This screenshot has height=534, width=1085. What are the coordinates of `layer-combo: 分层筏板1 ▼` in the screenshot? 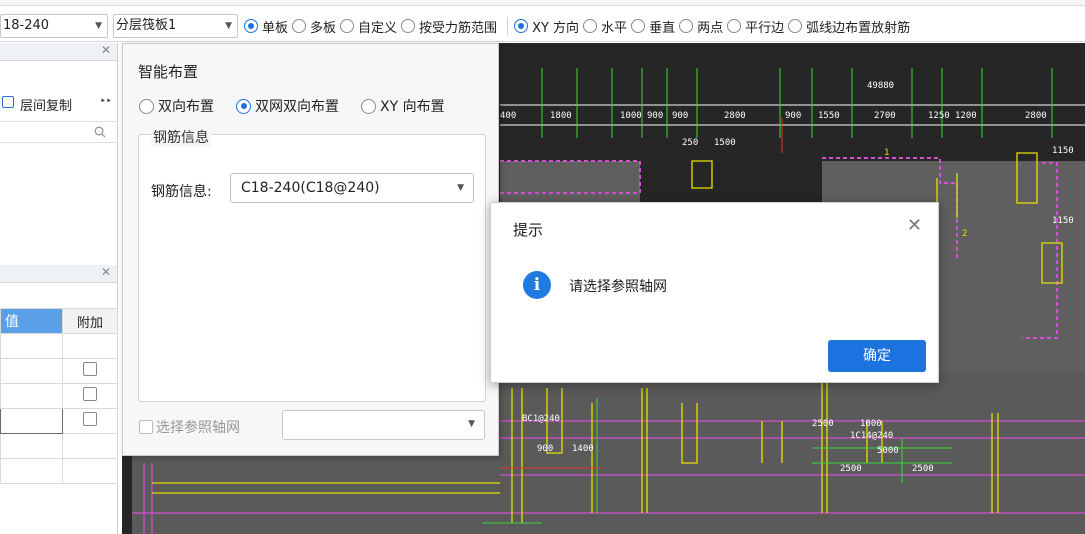 It's located at (175, 26).